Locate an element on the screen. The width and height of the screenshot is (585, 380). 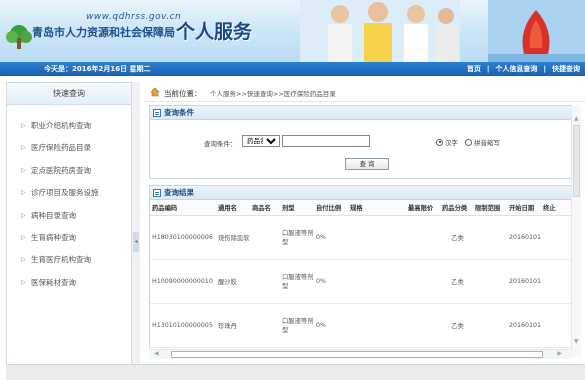
radio-hanzi: 汉字 is located at coordinates (447, 142).